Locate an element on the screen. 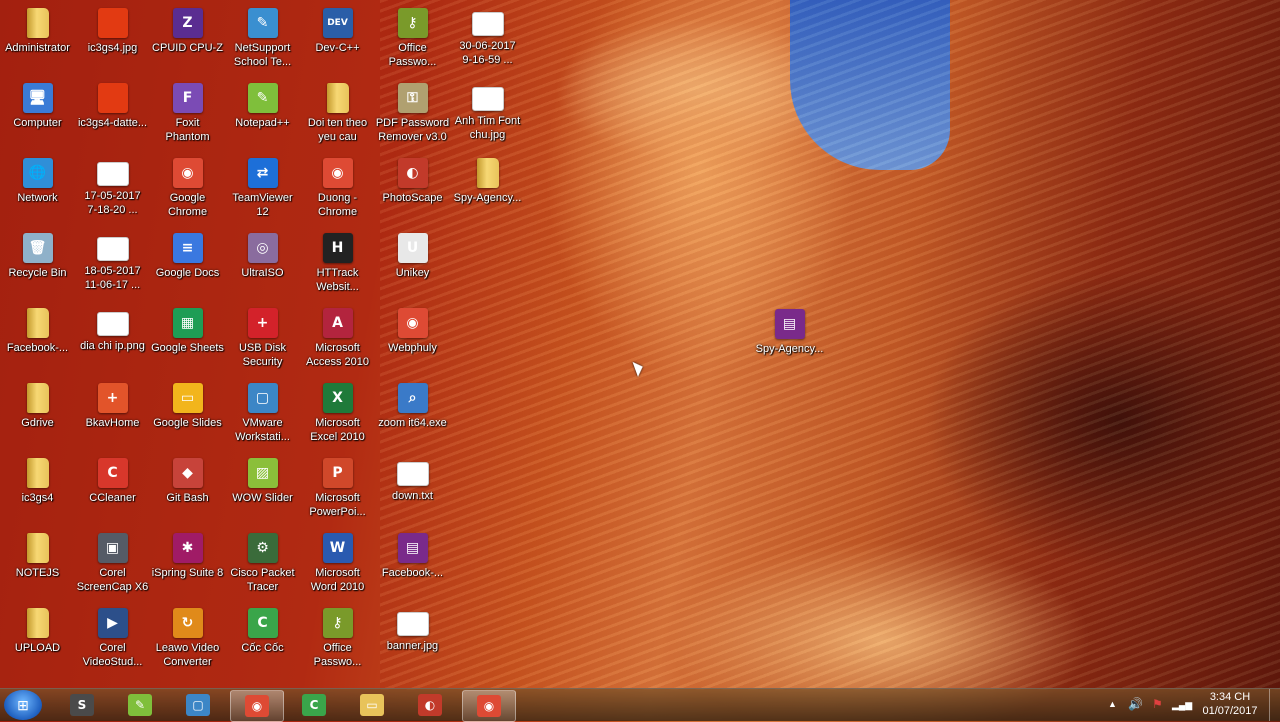 This screenshot has width=1280, height=722. desktop-shortcut: ic3gs4.jpg is located at coordinates (112, 38).